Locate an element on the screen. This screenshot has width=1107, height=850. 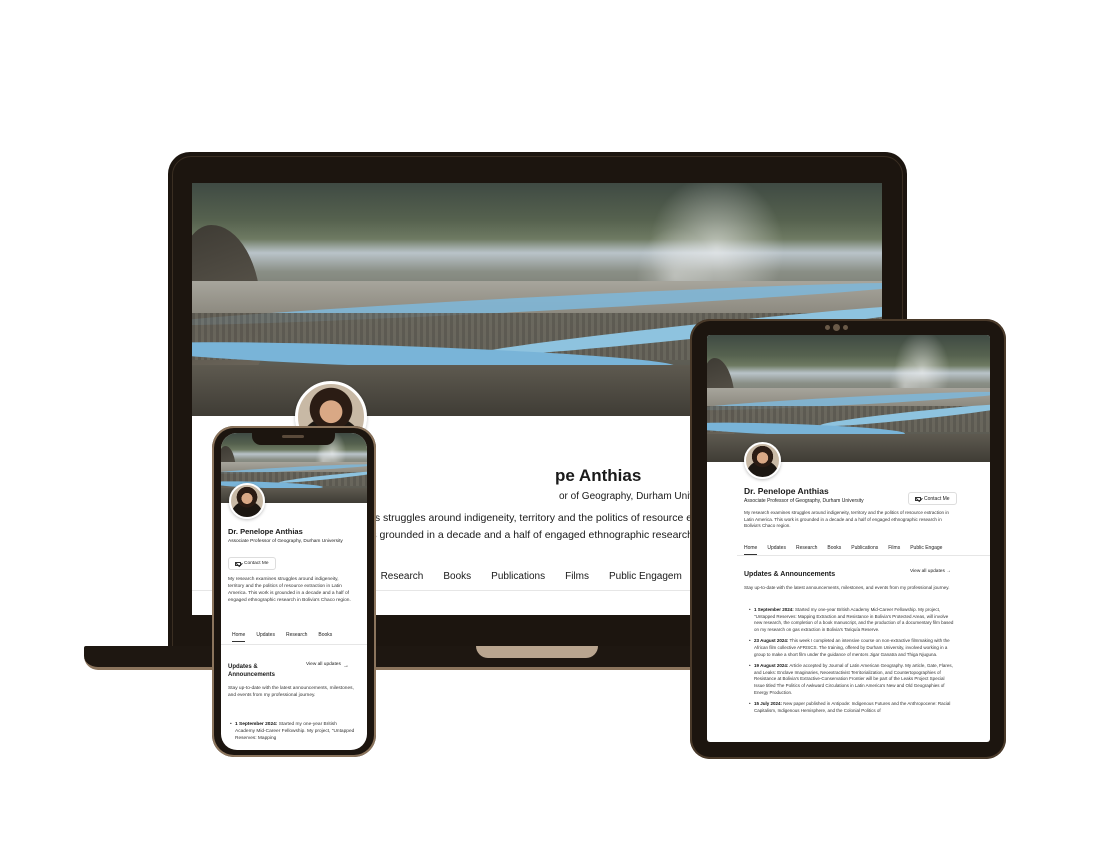
news-date: 23 August 2024: is located at coordinates (771, 641).